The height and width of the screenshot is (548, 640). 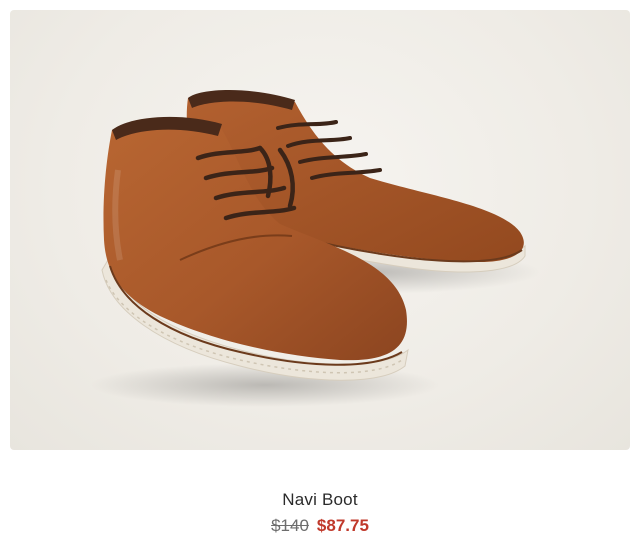 What do you see at coordinates (320, 513) in the screenshot?
I see `product-info: Navi Boot $140 $87.75` at bounding box center [320, 513].